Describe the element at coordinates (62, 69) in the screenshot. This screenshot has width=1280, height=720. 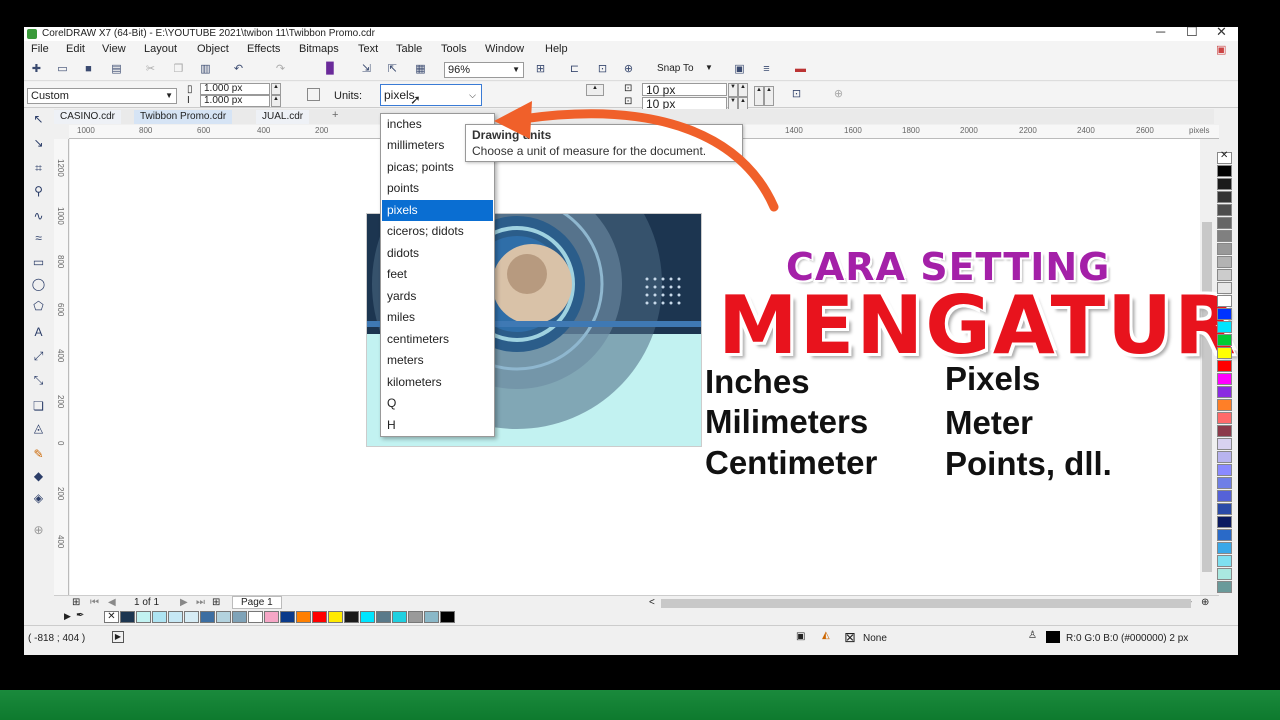
I see `open-icon: ▭` at that location.